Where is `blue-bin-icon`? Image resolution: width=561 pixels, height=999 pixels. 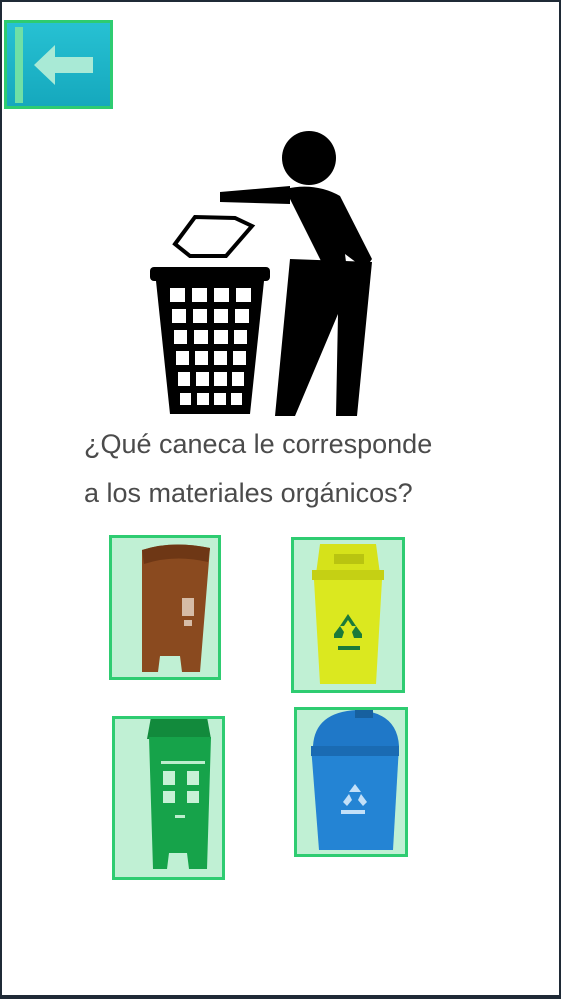 blue-bin-icon is located at coordinates (355, 780).